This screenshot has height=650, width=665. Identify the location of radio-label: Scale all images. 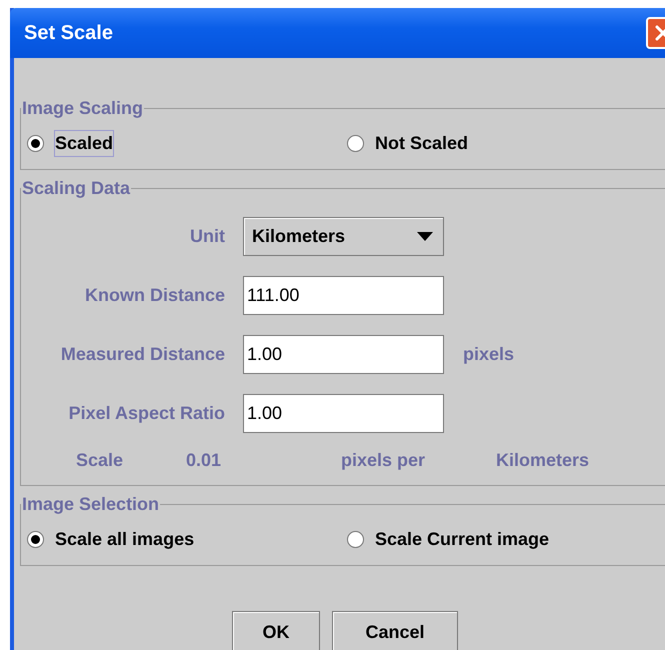
(125, 539).